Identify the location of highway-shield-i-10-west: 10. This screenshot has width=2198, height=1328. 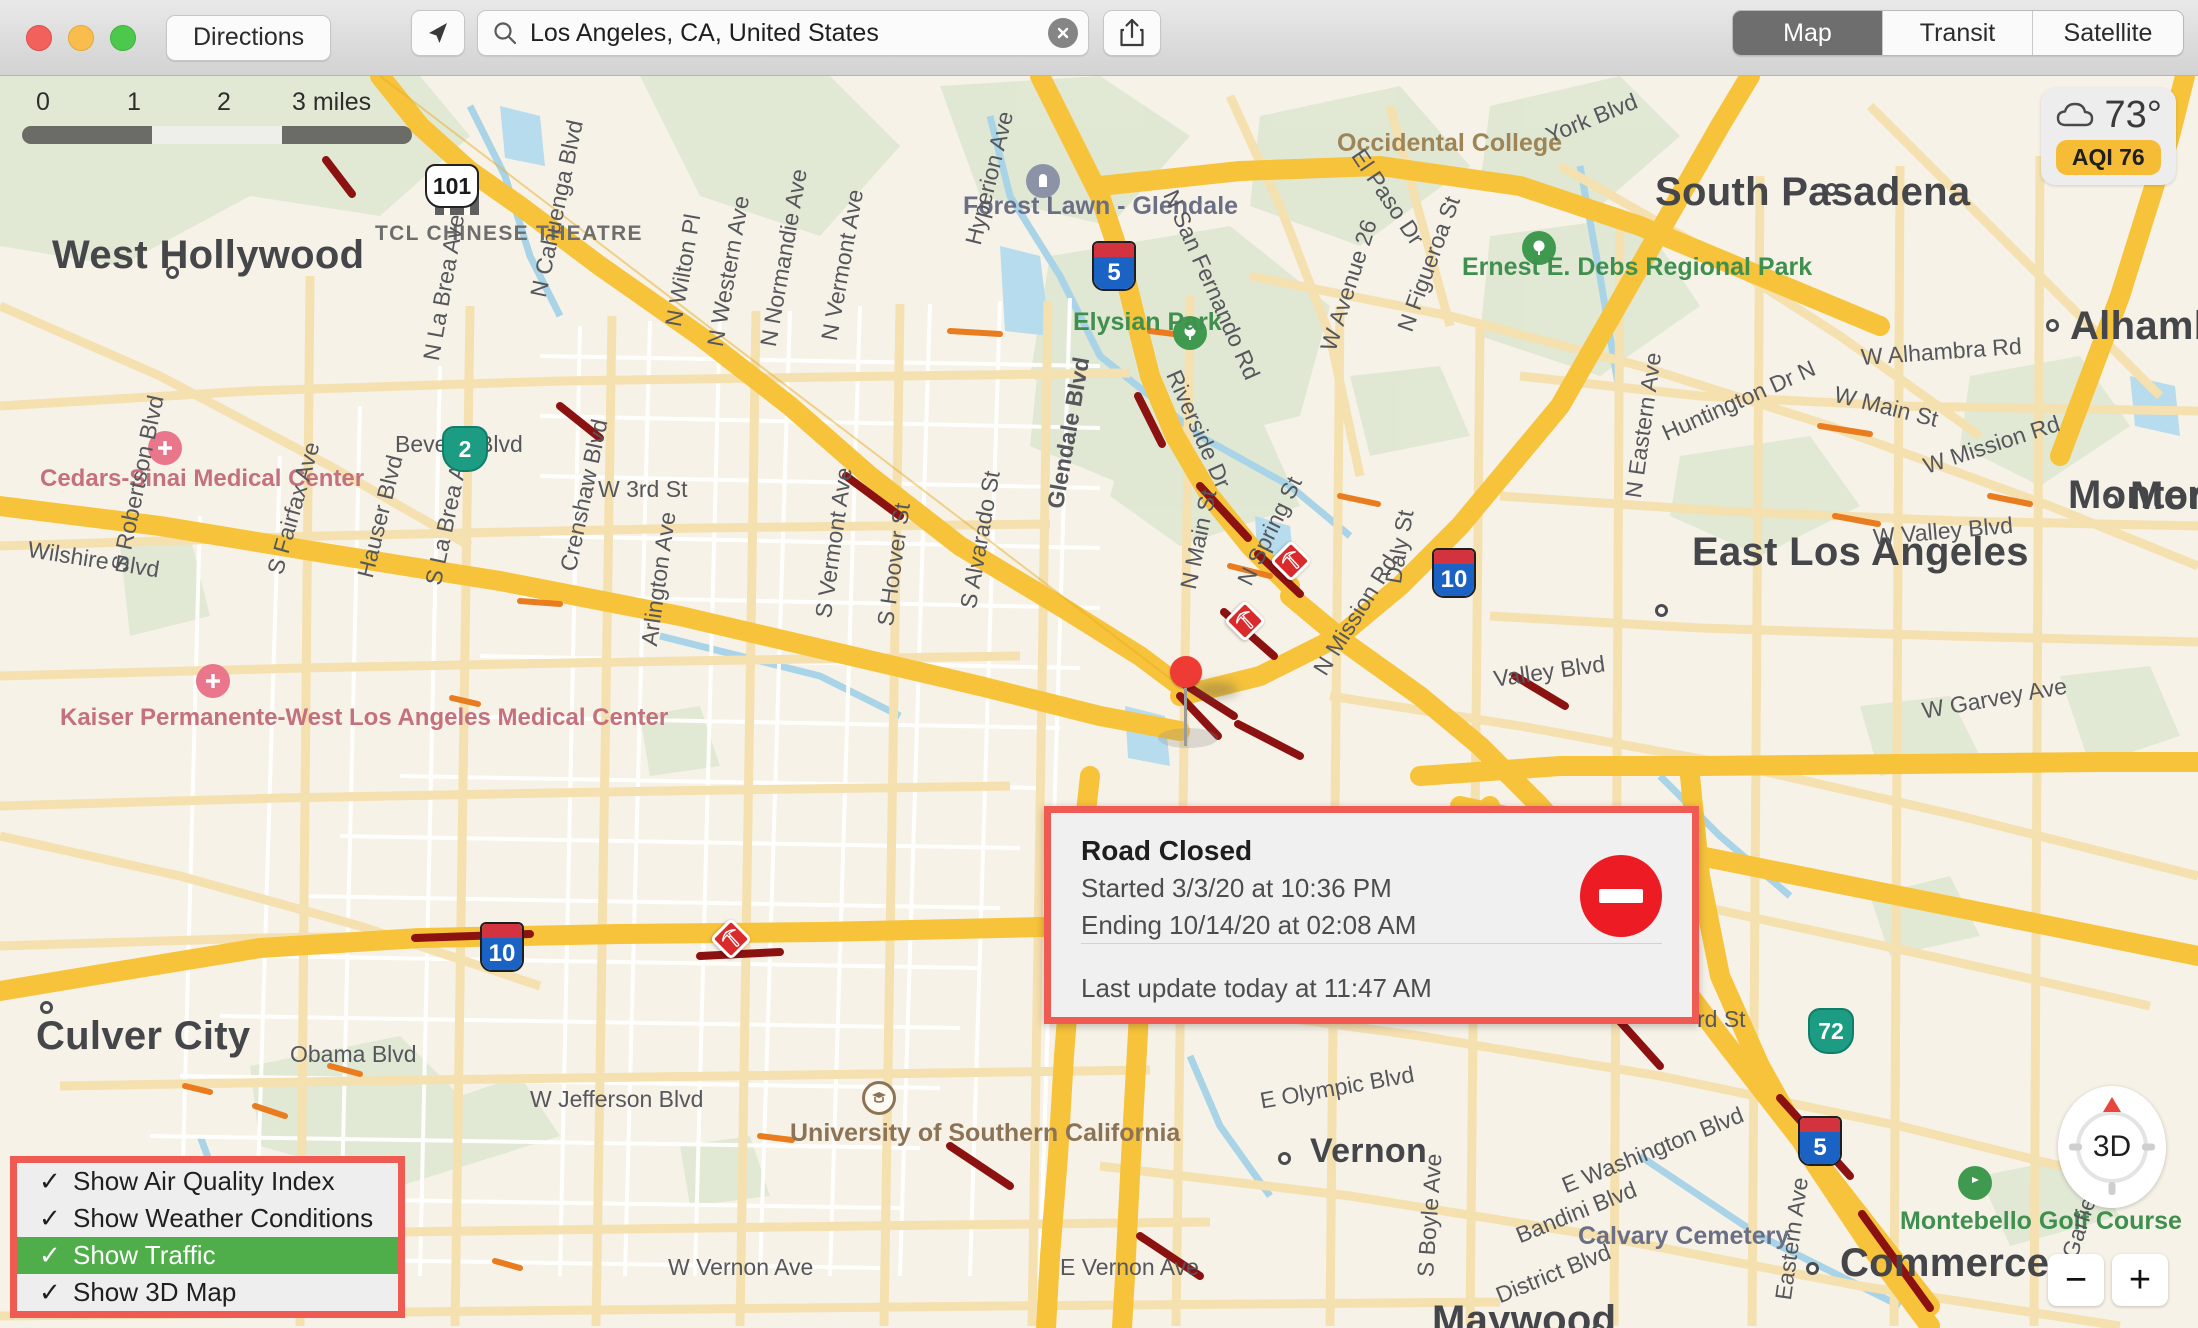
(502, 947).